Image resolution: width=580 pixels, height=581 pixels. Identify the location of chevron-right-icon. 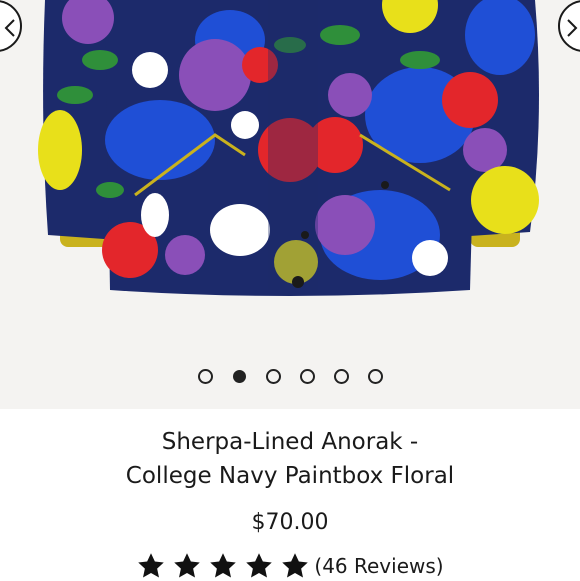
(572, 28).